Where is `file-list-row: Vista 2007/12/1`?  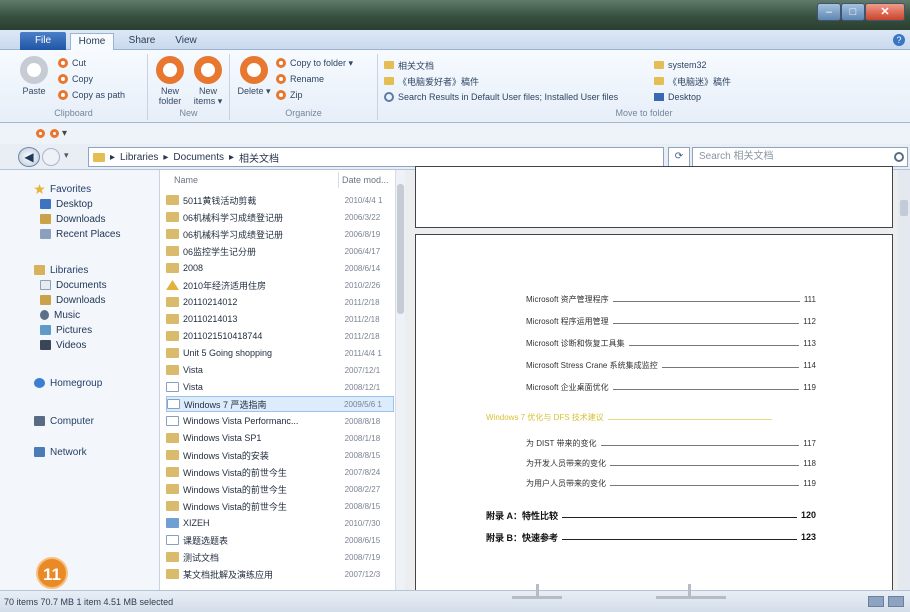
file-list-row: Vista 2007/12/1 is located at coordinates (280, 370).